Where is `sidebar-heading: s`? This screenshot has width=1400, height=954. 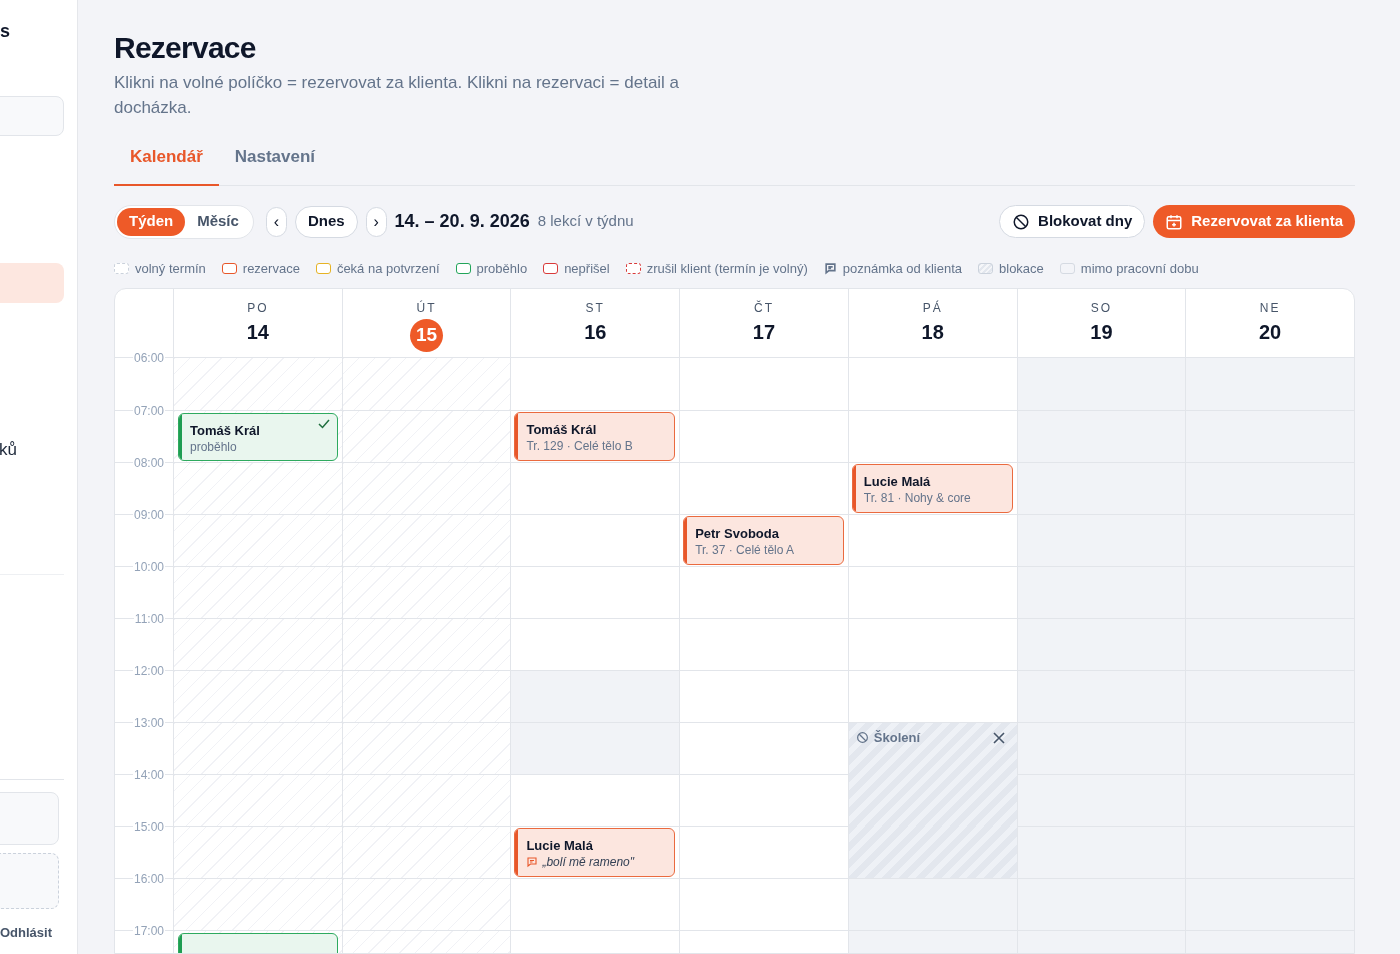 sidebar-heading: s is located at coordinates (5, 31).